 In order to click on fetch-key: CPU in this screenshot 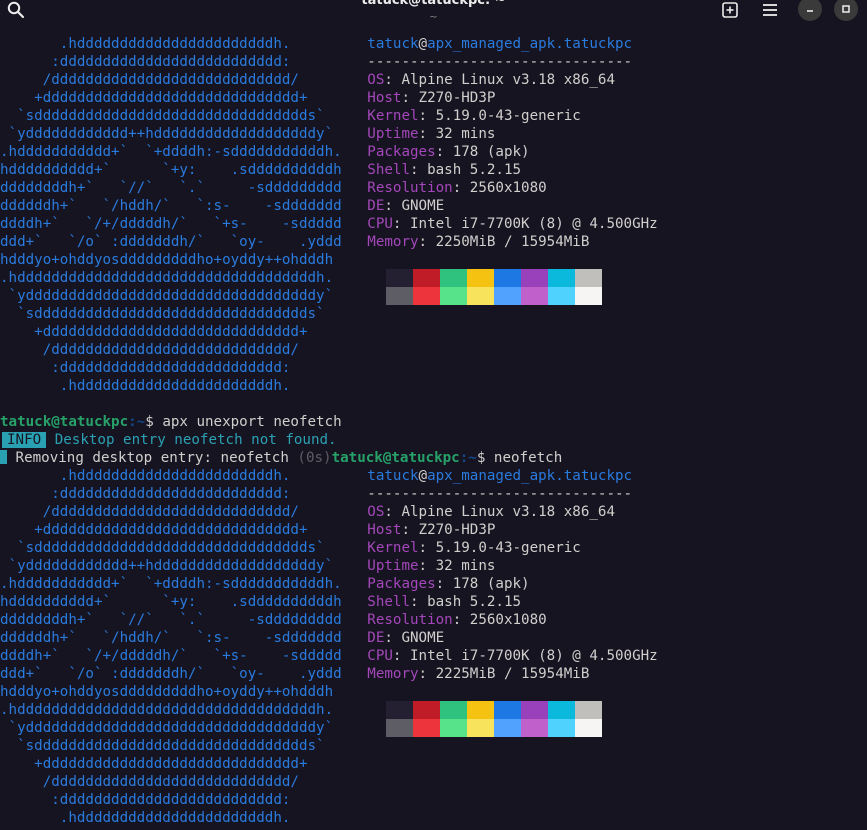, I will do `click(380, 656)`.